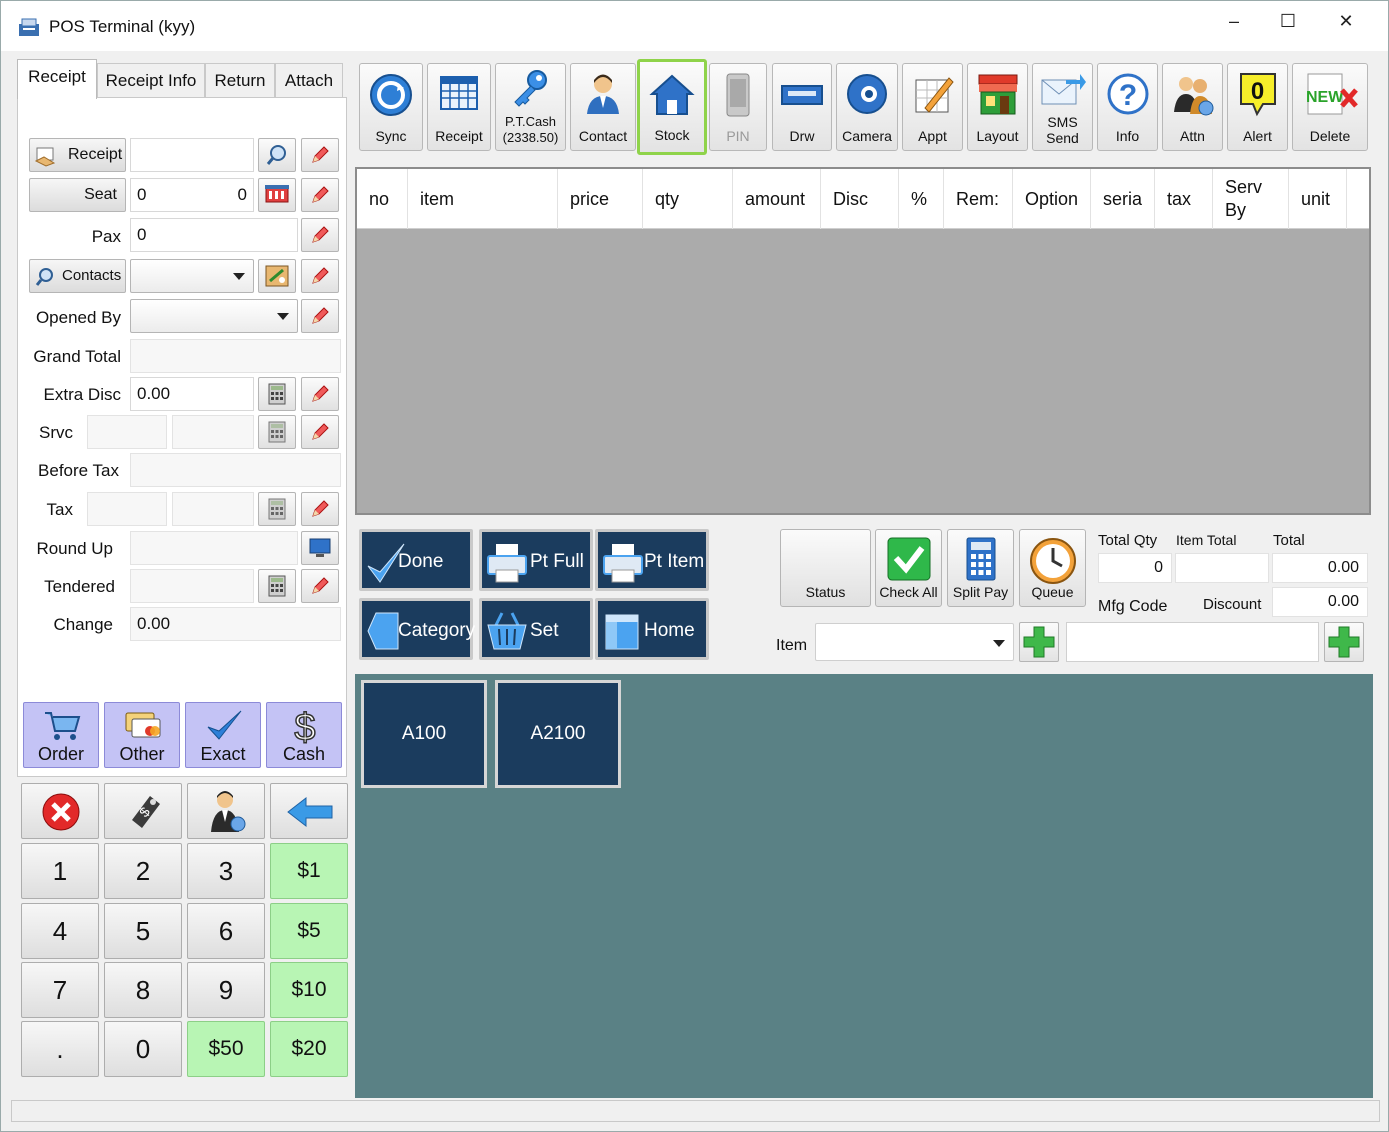 This screenshot has width=1389, height=1132. What do you see at coordinates (914, 642) in the screenshot?
I see `item-dropdown` at bounding box center [914, 642].